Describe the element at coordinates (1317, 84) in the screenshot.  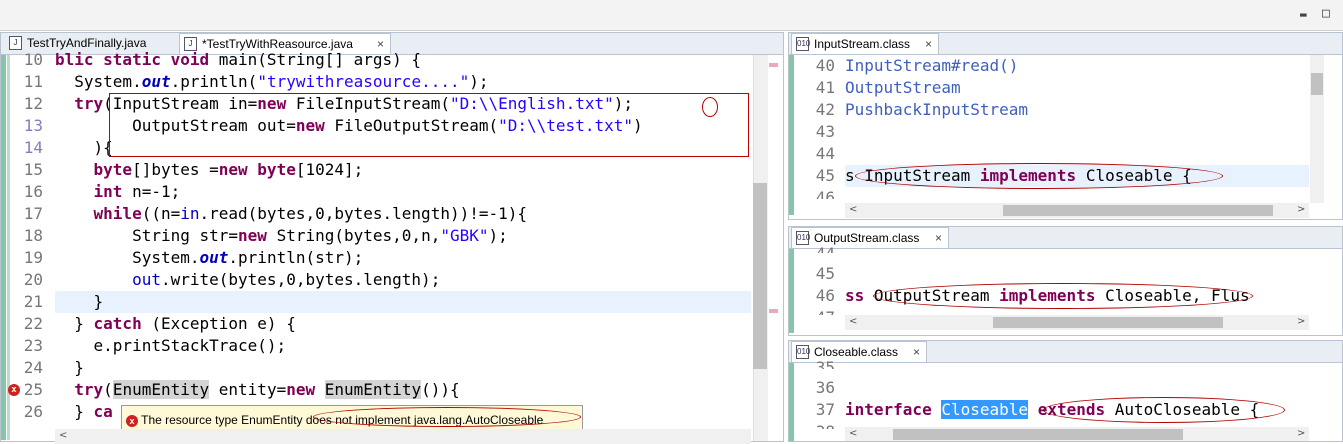
I see `pane-vertical-thumb` at that location.